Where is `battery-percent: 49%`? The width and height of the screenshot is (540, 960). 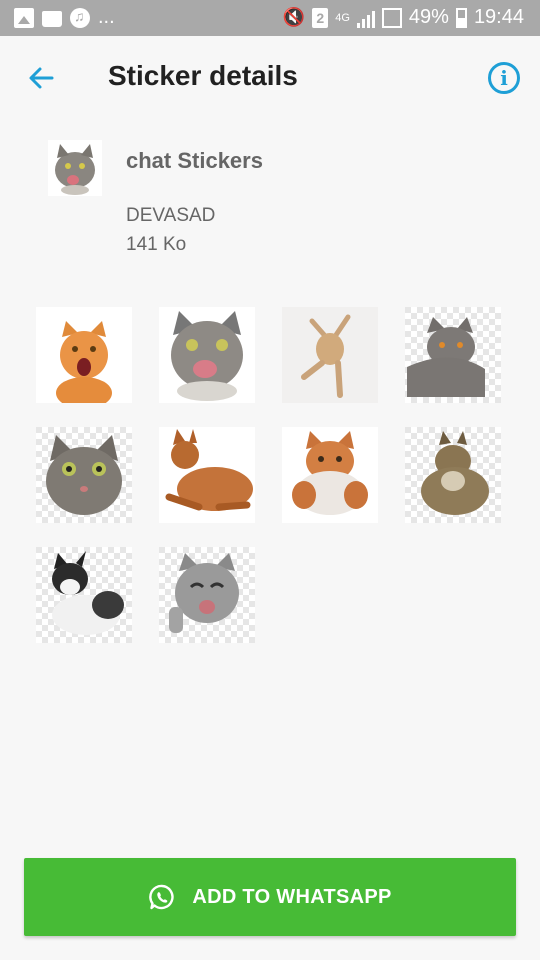
battery-percent: 49% is located at coordinates (428, 17).